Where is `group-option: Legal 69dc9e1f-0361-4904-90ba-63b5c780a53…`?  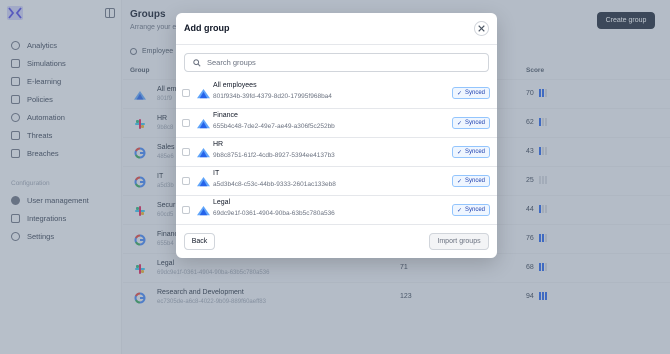 group-option: Legal 69dc9e1f-0361-4904-90ba-63b5c780a53… is located at coordinates (336, 209).